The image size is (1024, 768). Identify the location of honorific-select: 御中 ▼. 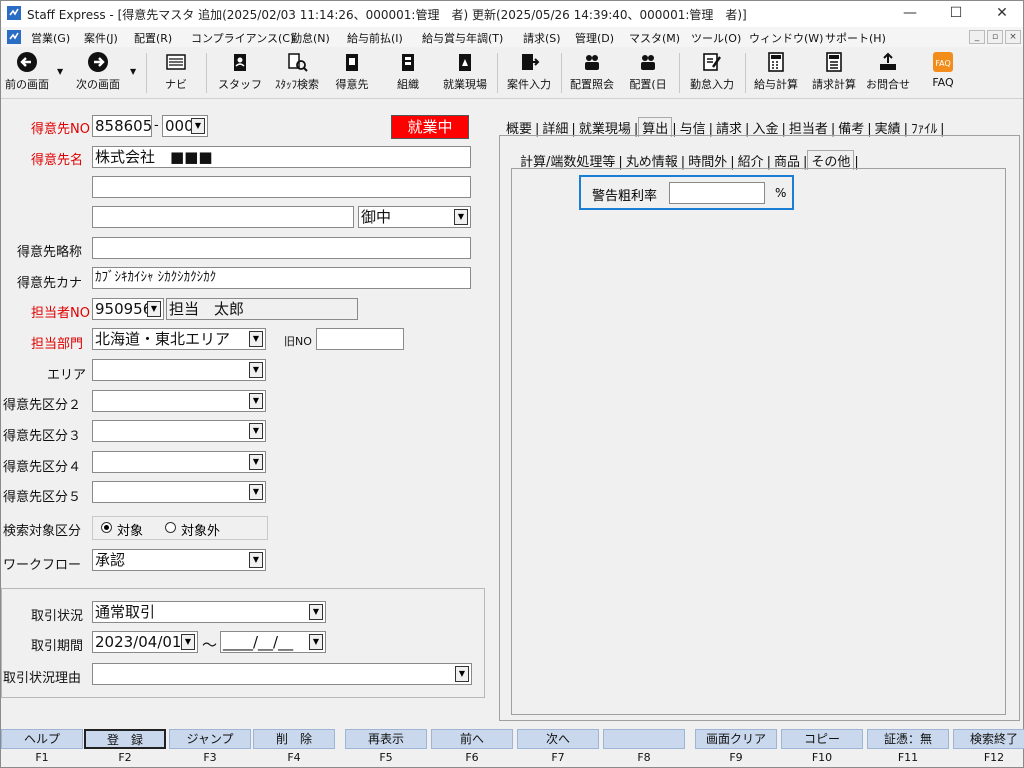
(414, 217).